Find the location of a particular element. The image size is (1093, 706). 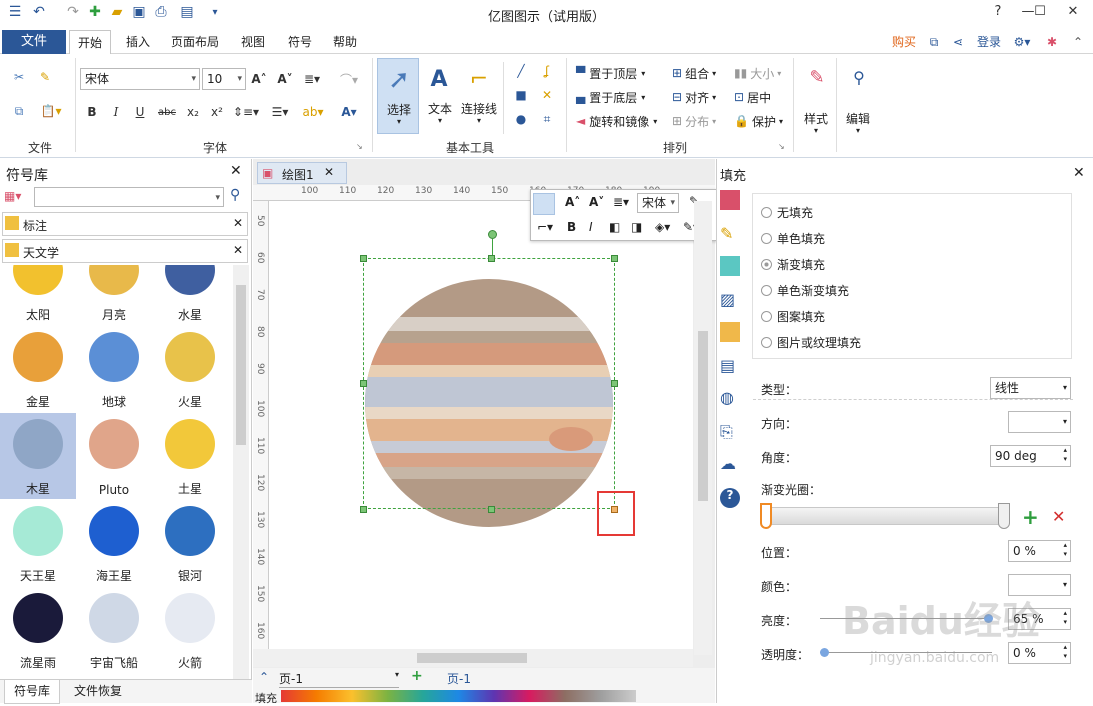

mini-back-icon: ◨ is located at coordinates (636, 227).